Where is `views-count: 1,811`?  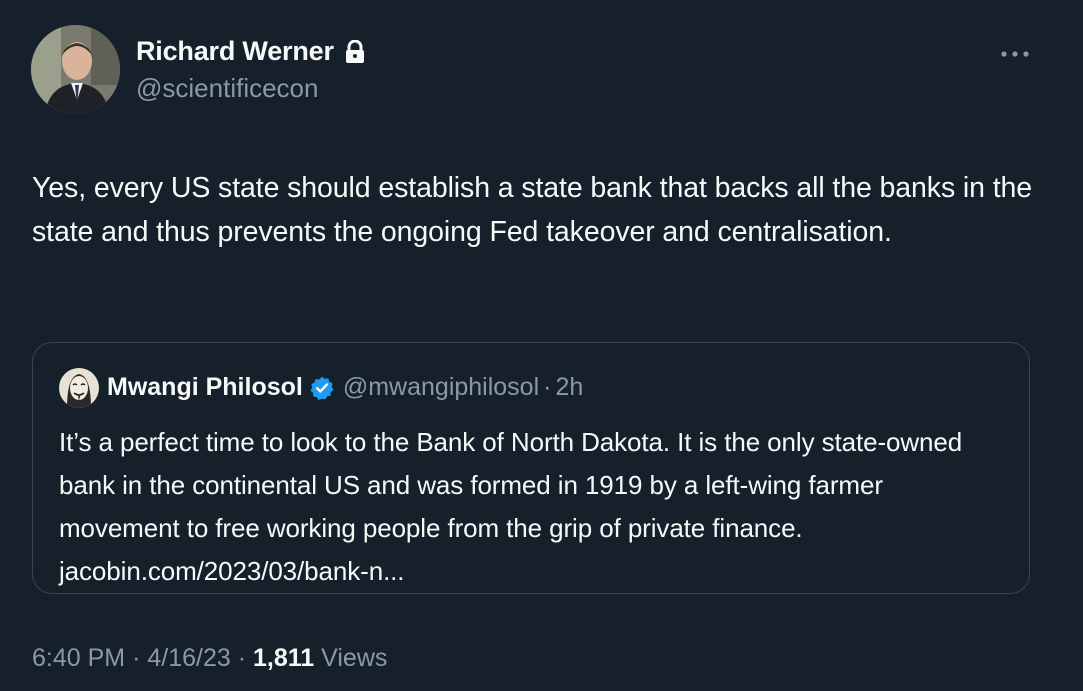
views-count: 1,811 is located at coordinates (283, 658).